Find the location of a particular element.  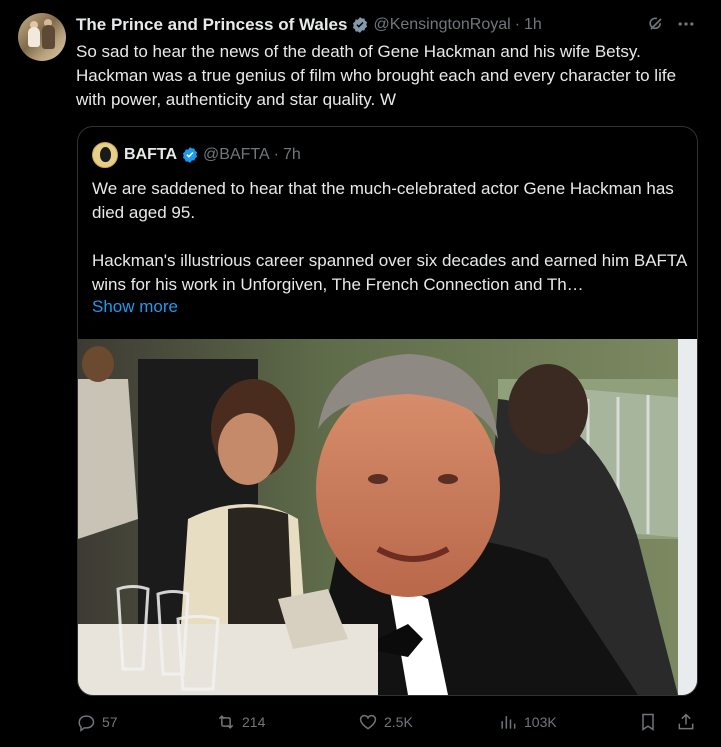

views-button: 103K is located at coordinates (527, 722).